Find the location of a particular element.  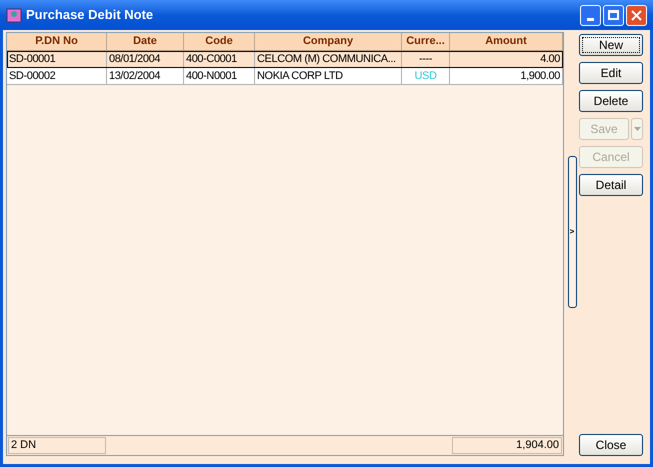

table-cell: SD-00002 is located at coordinates (57, 76).